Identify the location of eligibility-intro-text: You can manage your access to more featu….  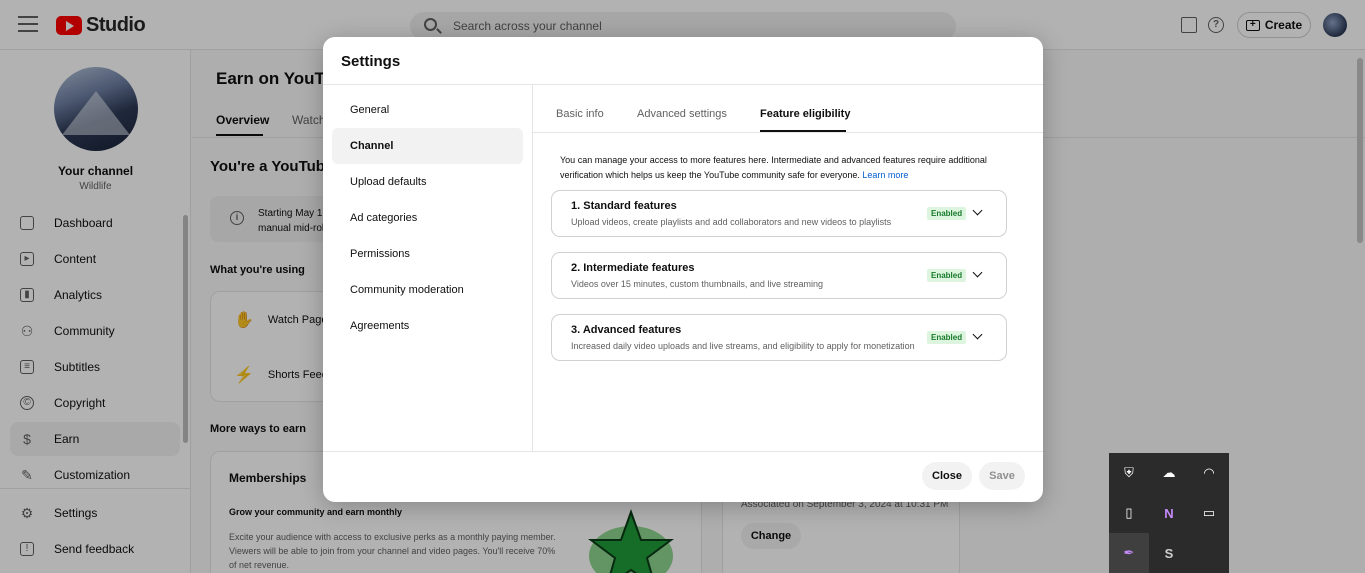
(773, 167).